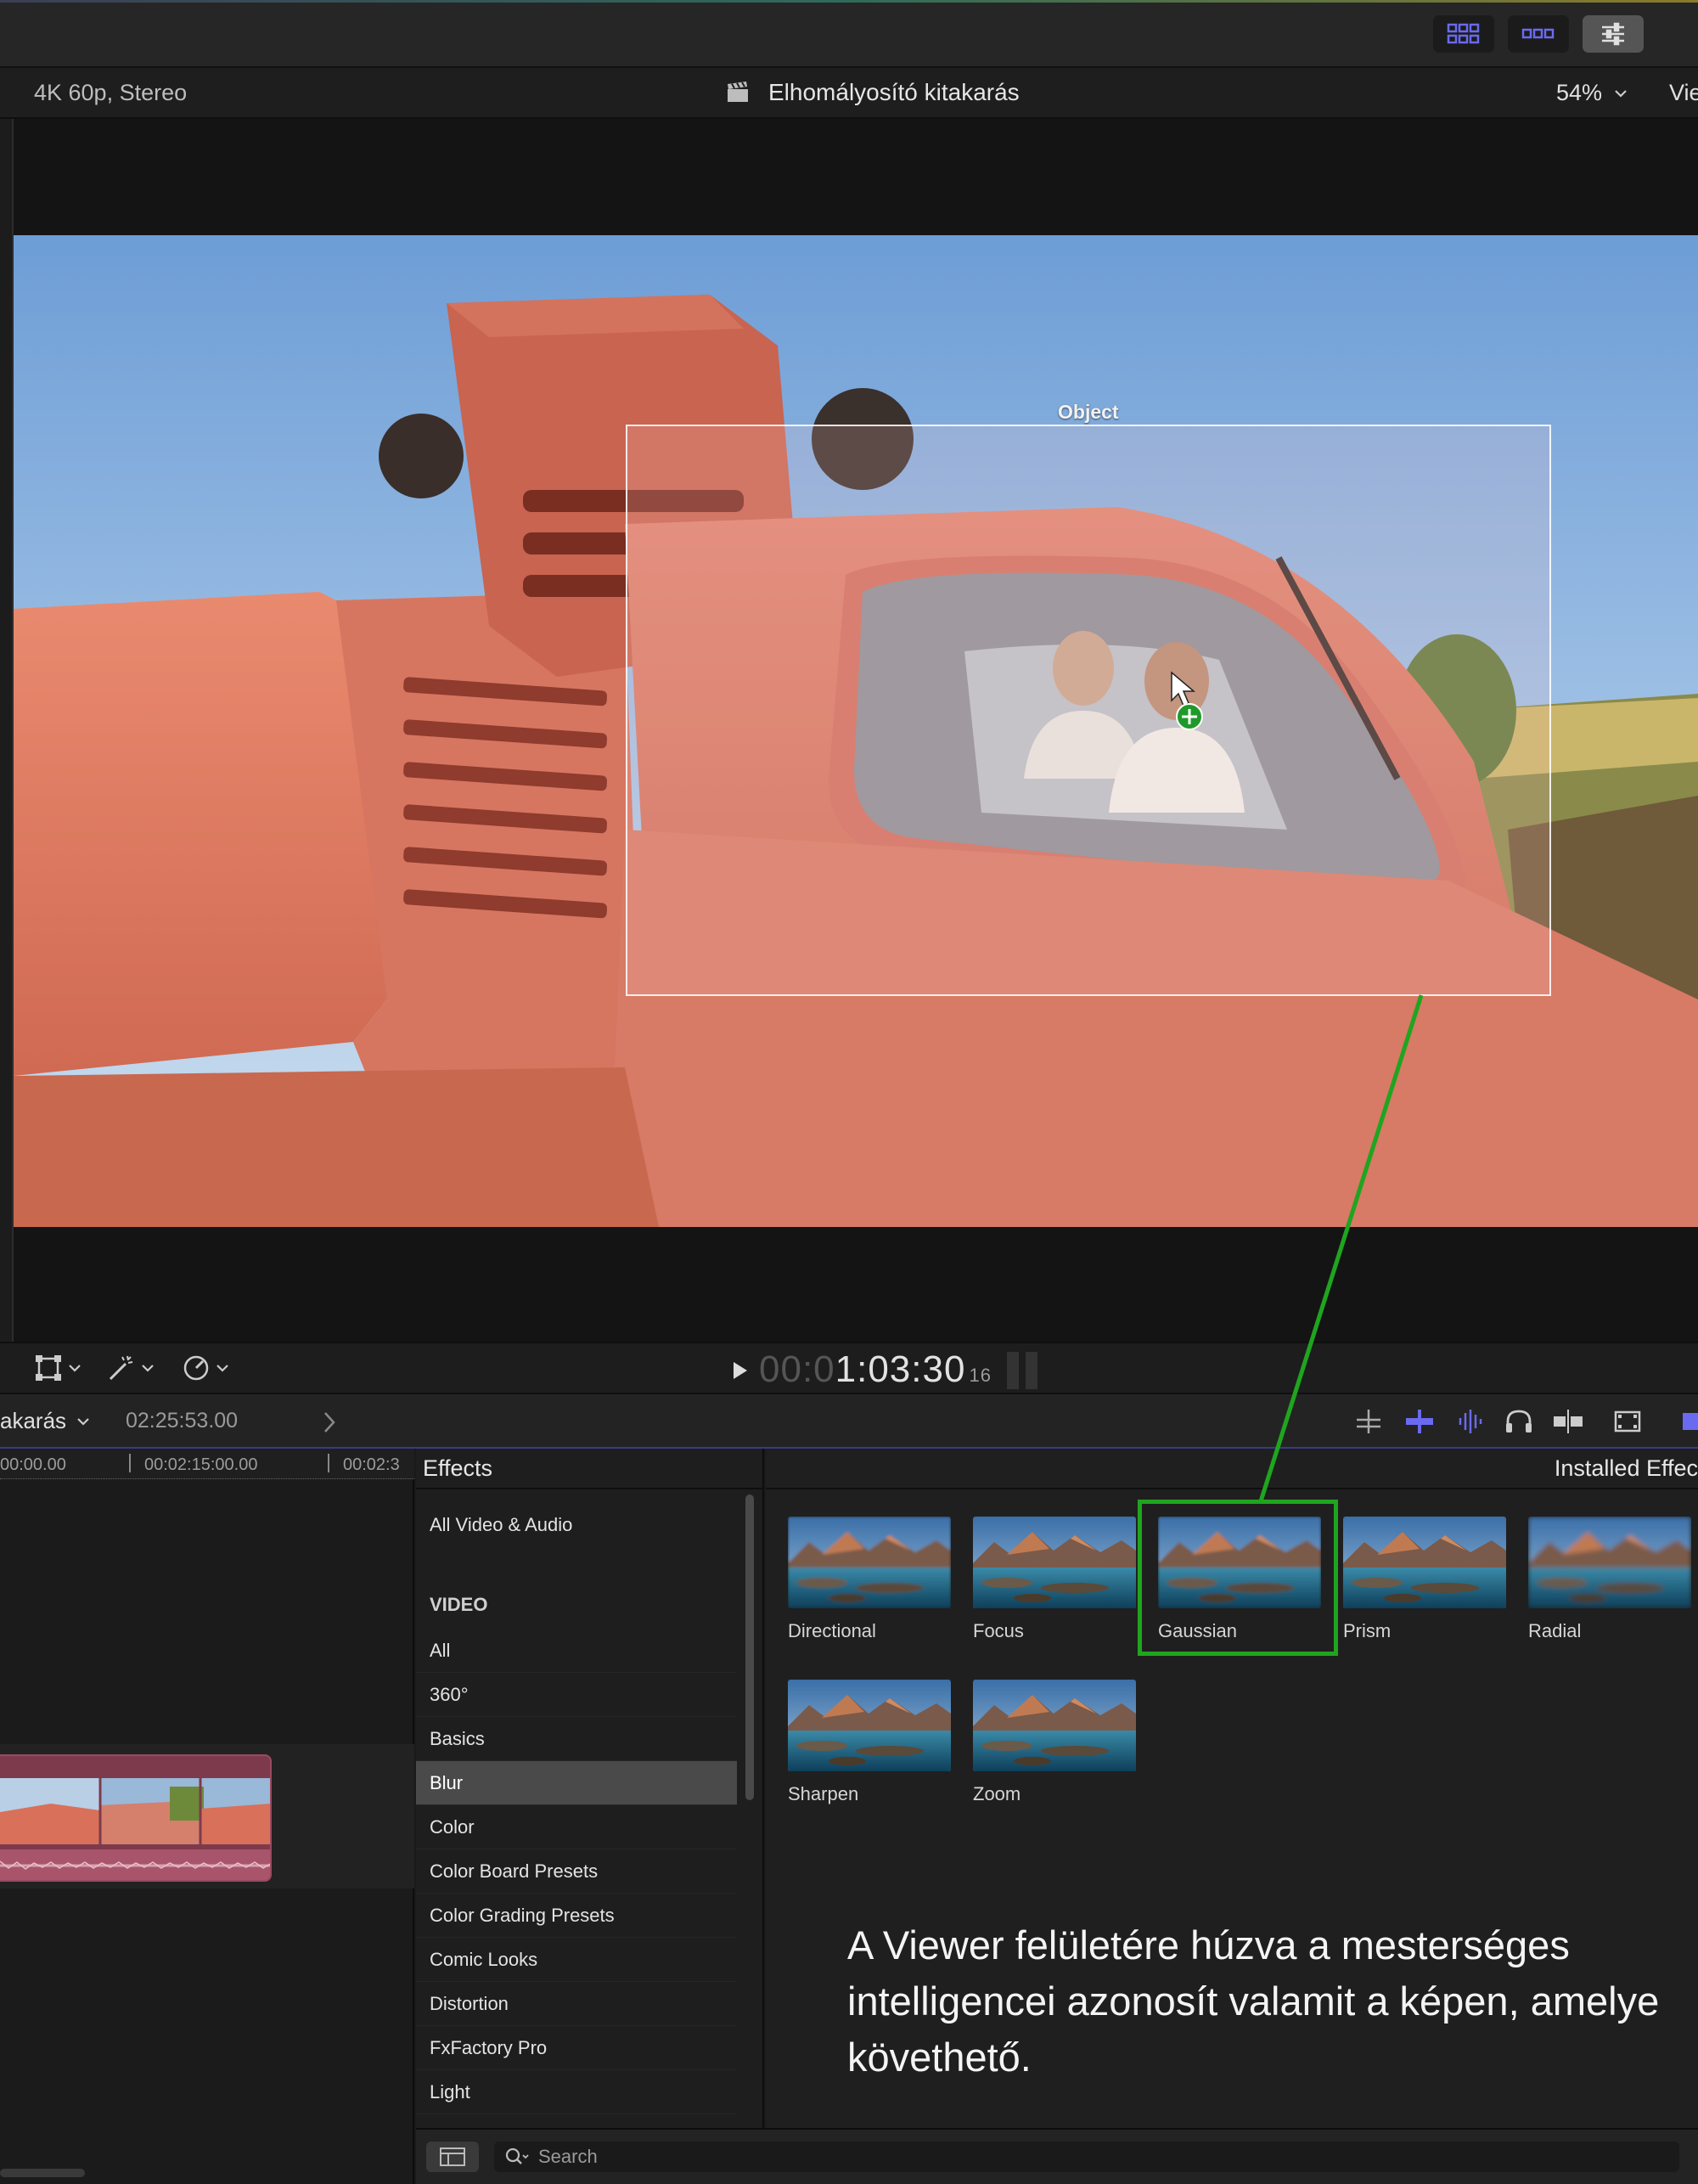  What do you see at coordinates (1090, 2157) in the screenshot?
I see `search-input` at bounding box center [1090, 2157].